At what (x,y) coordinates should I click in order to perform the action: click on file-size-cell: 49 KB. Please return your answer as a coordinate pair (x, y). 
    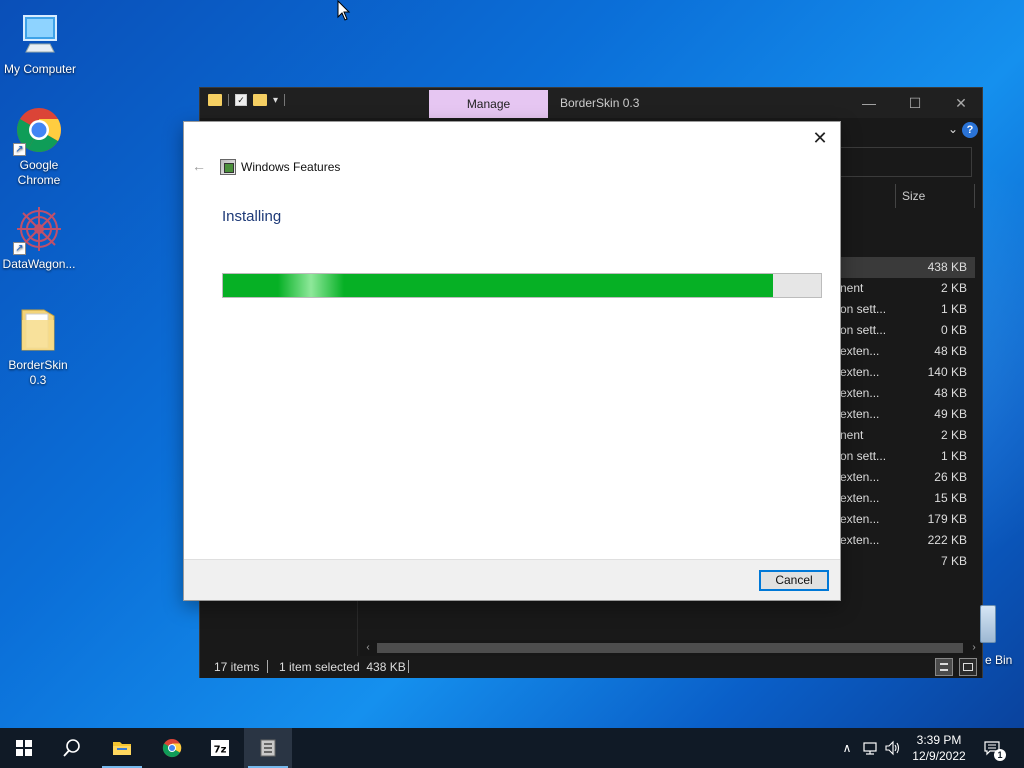
    Looking at the image, I should click on (950, 414).